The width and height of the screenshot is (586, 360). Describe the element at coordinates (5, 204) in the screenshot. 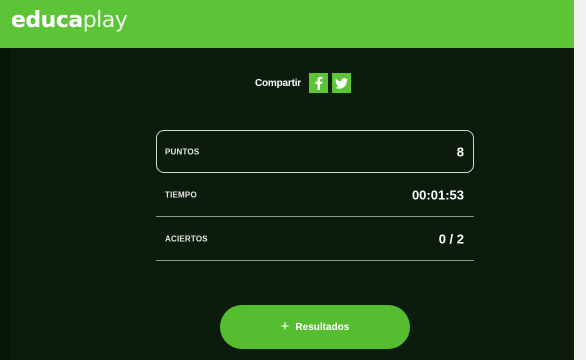

I see `panel-left-edge` at that location.